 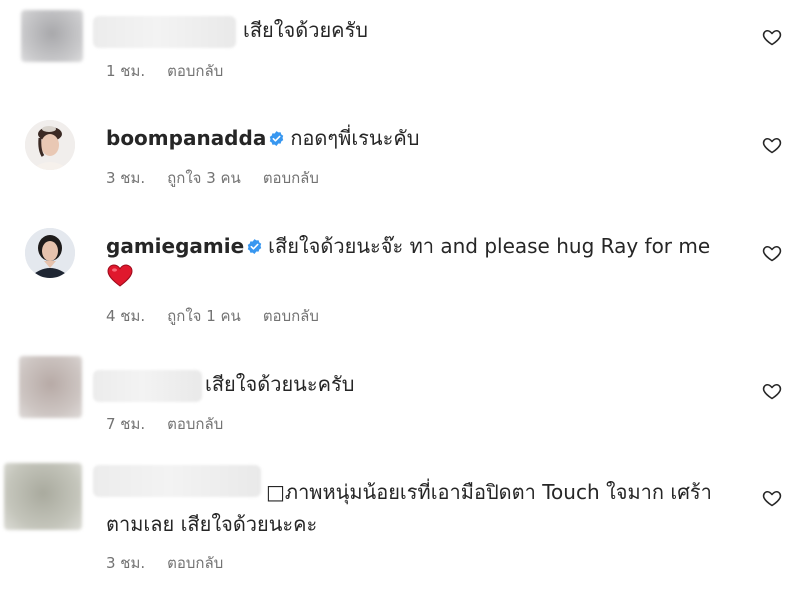 I want to click on comment-meta: 7 ชม. ตอบกลับ, so click(x=175, y=424).